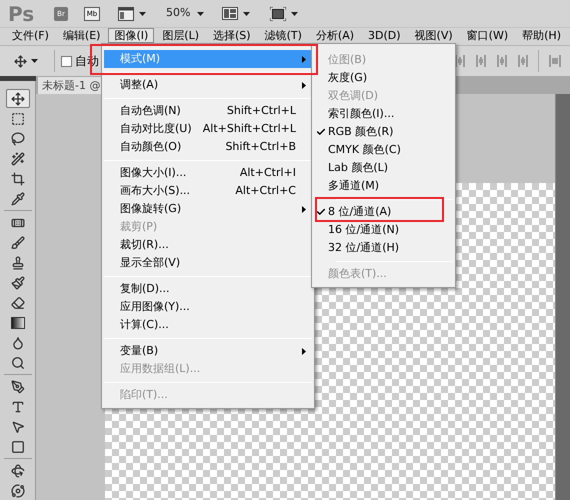 The image size is (570, 500). I want to click on menu-item: 显示全部(V), so click(208, 263).